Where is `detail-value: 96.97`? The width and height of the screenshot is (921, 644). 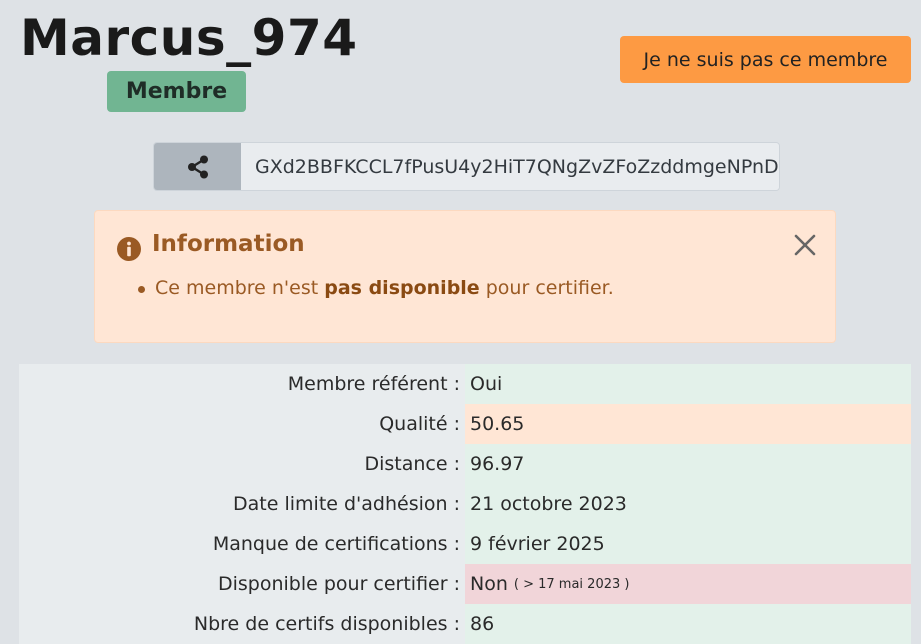
detail-value: 96.97 is located at coordinates (688, 464).